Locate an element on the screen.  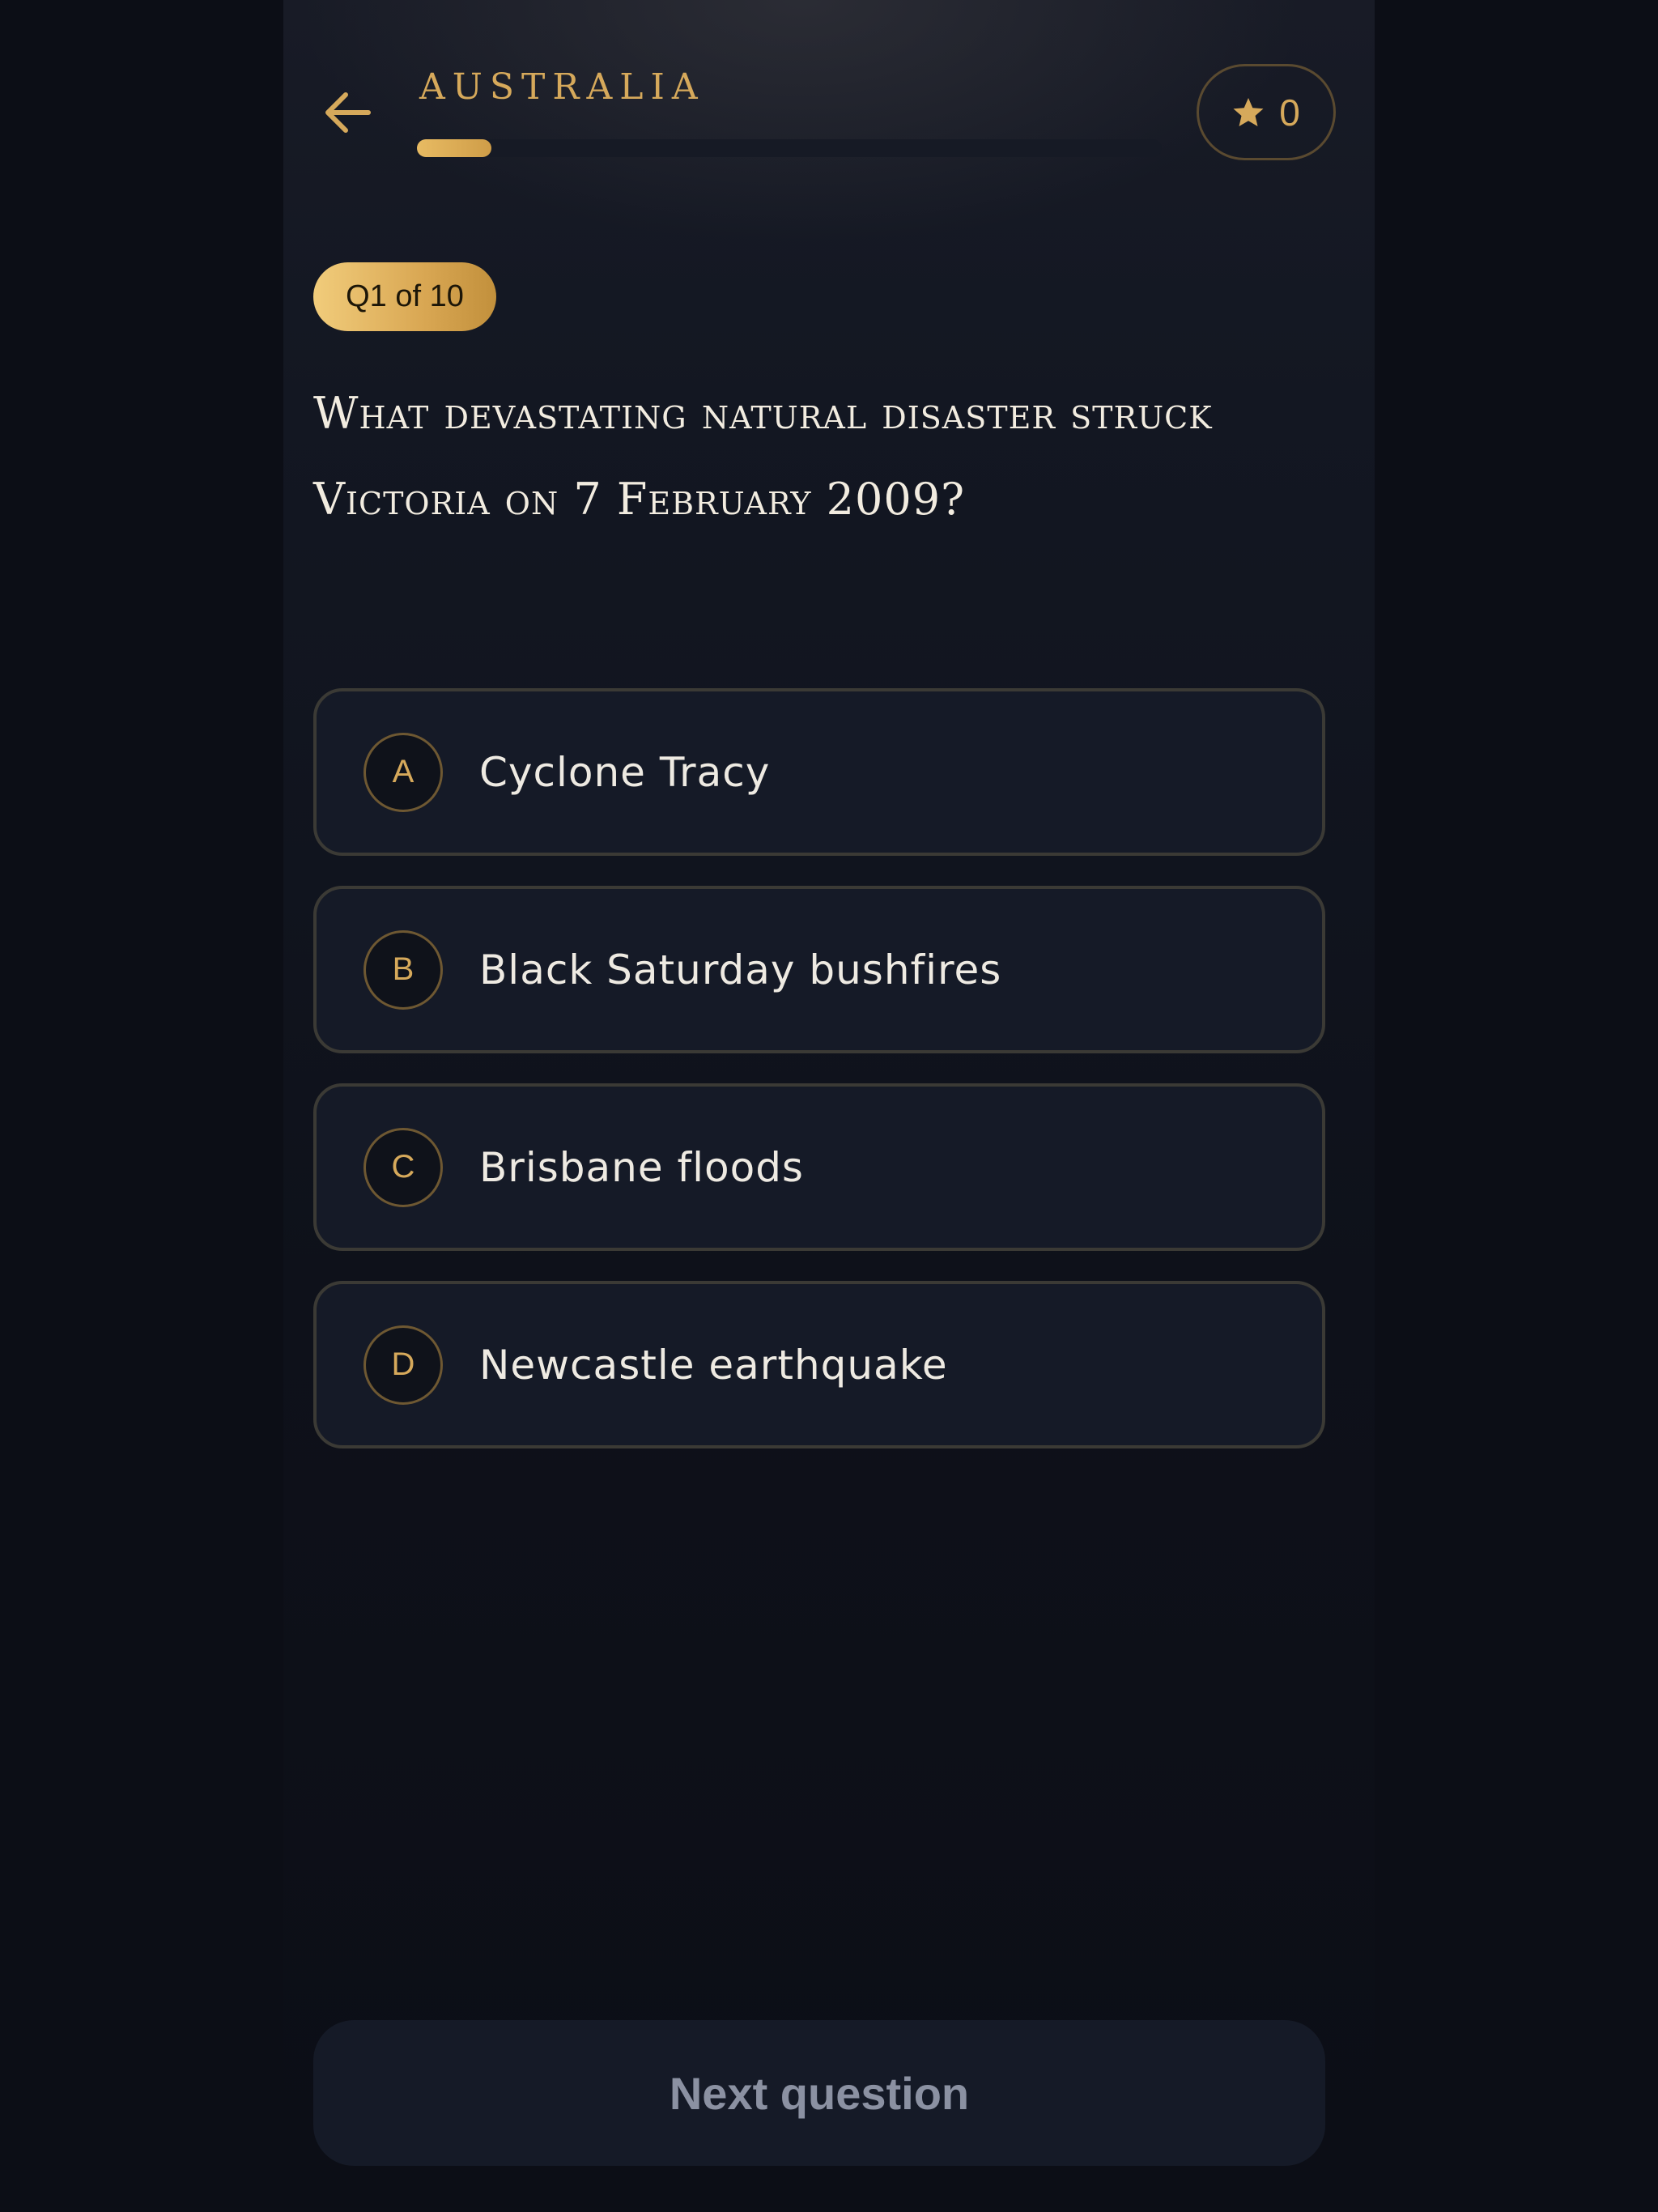
option-letter-badge: B is located at coordinates (403, 969).